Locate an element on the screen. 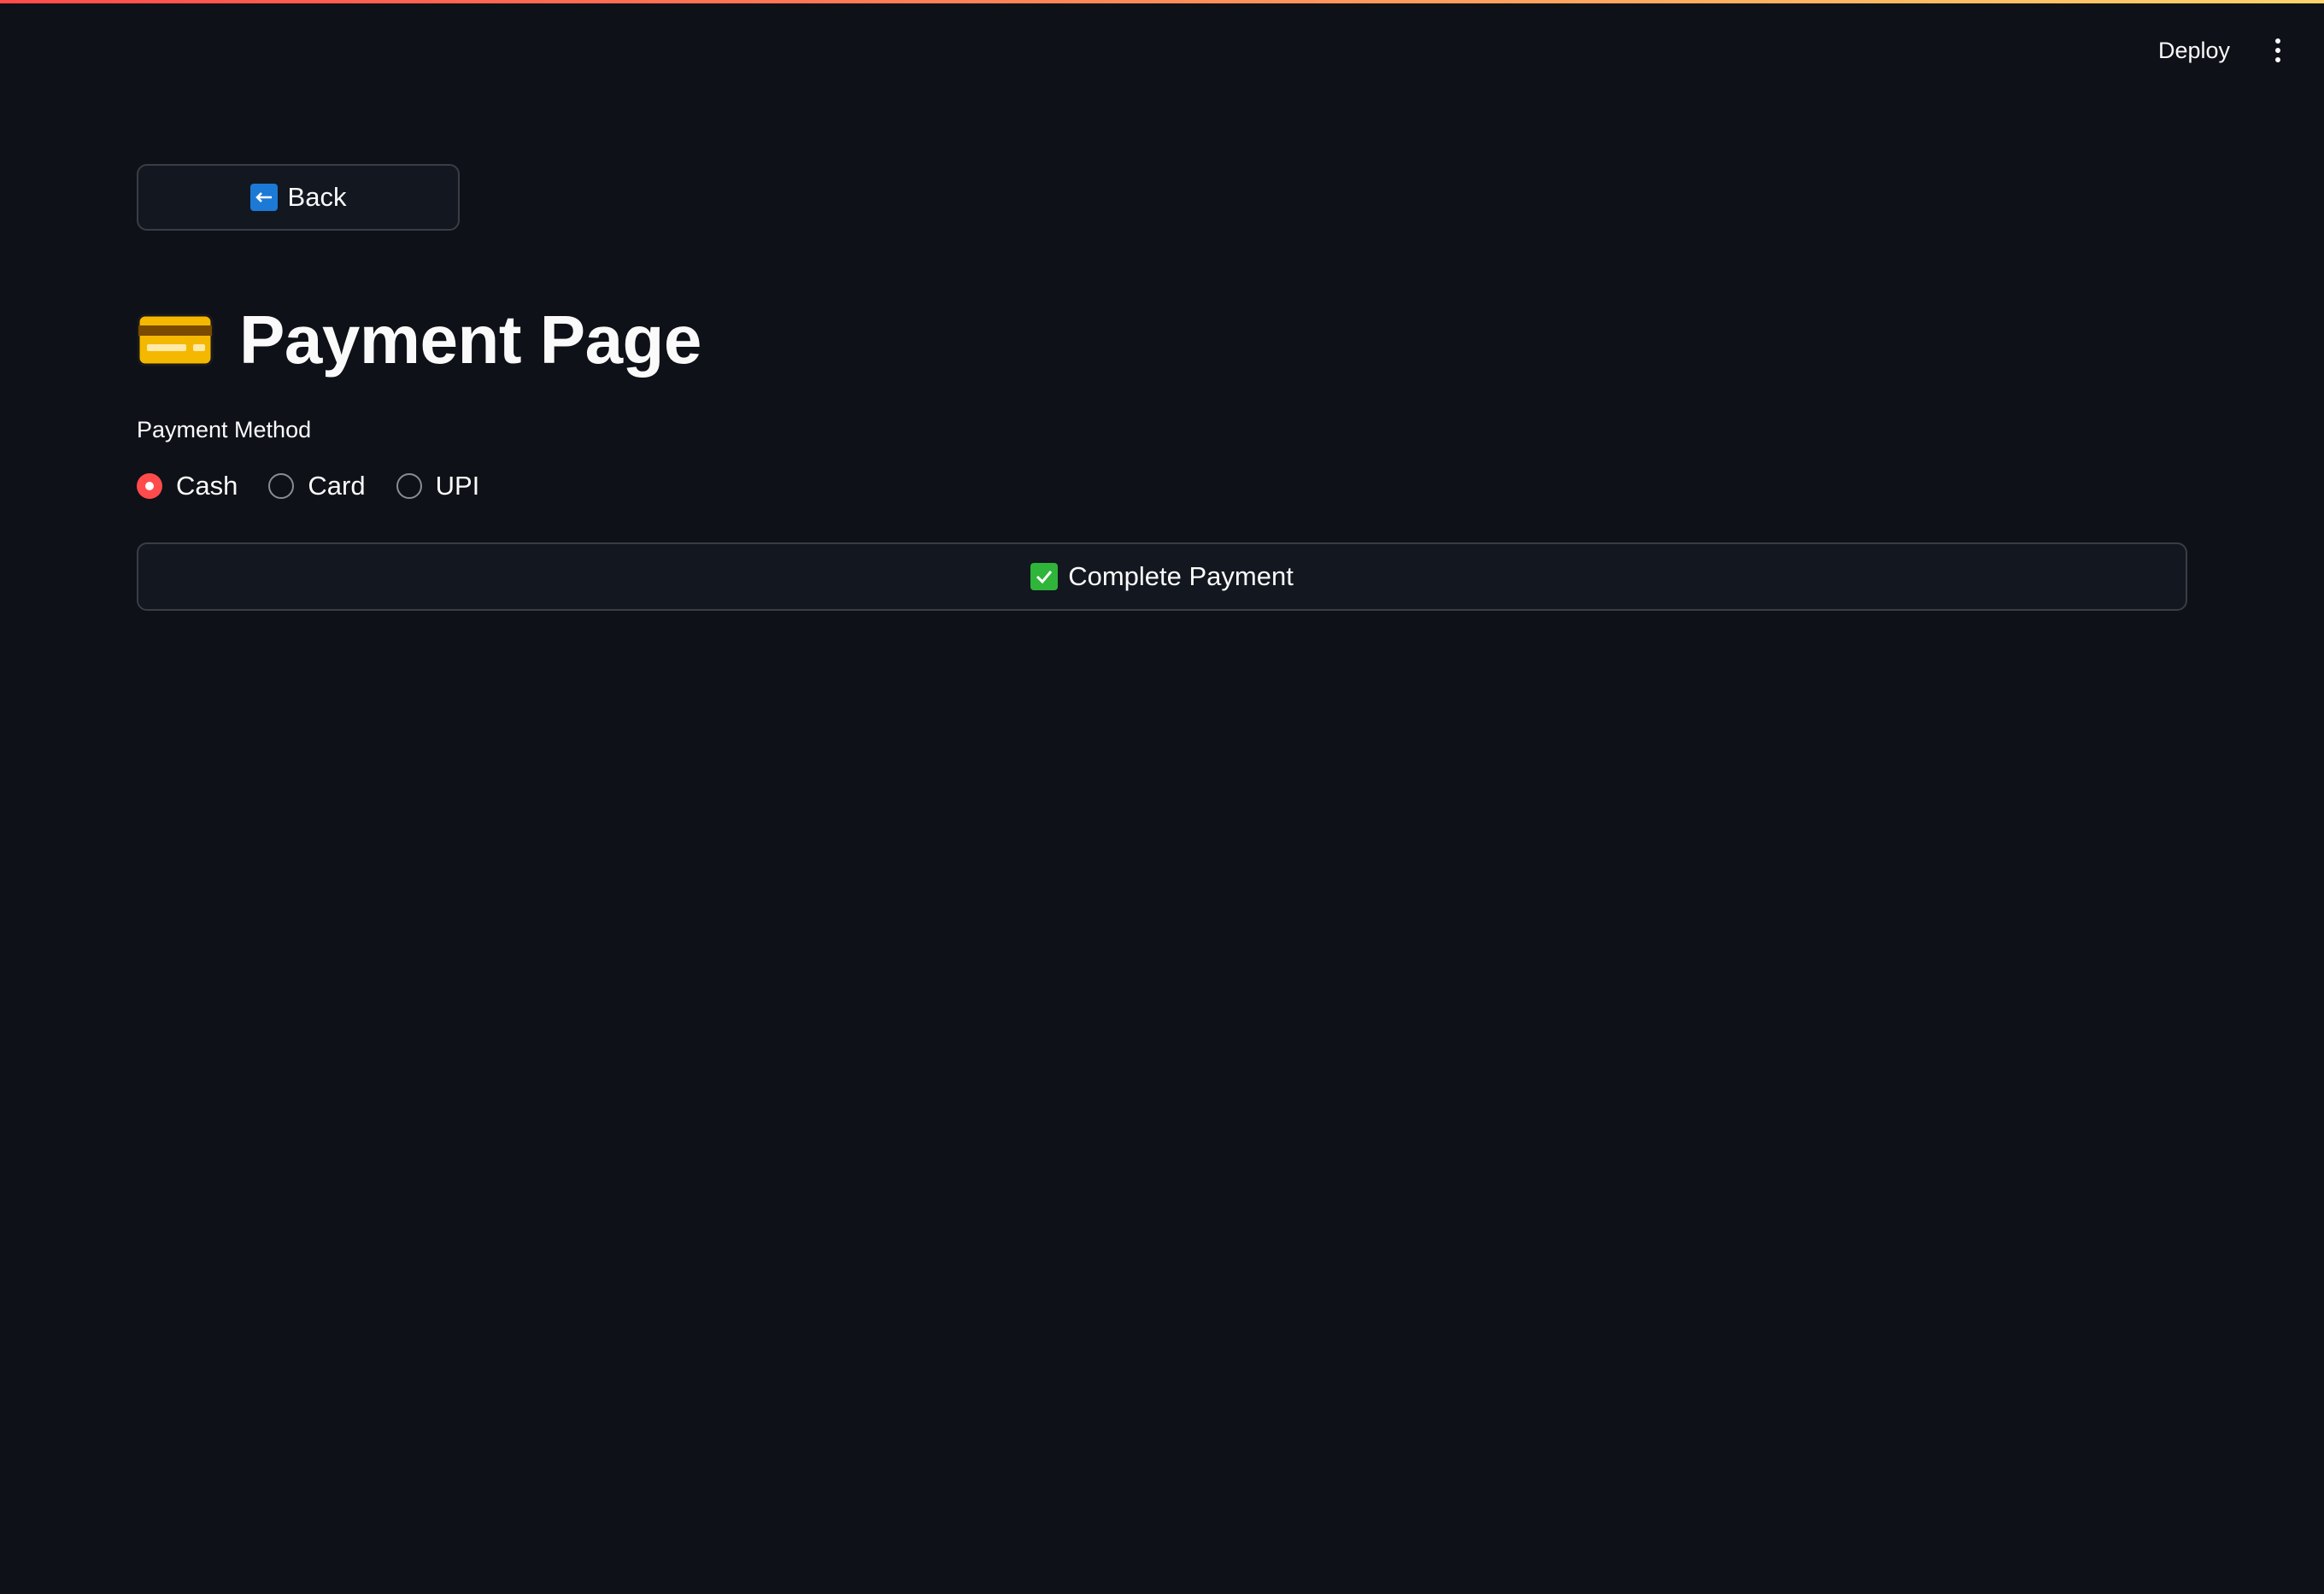  radio-option-upi: UPI is located at coordinates (438, 486).